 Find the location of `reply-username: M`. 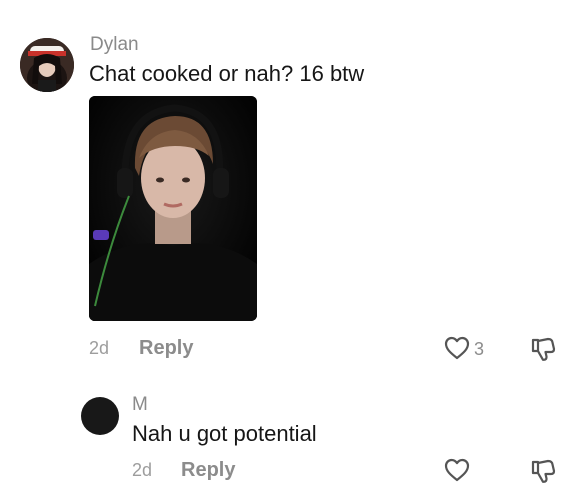

reply-username: M is located at coordinates (140, 405).